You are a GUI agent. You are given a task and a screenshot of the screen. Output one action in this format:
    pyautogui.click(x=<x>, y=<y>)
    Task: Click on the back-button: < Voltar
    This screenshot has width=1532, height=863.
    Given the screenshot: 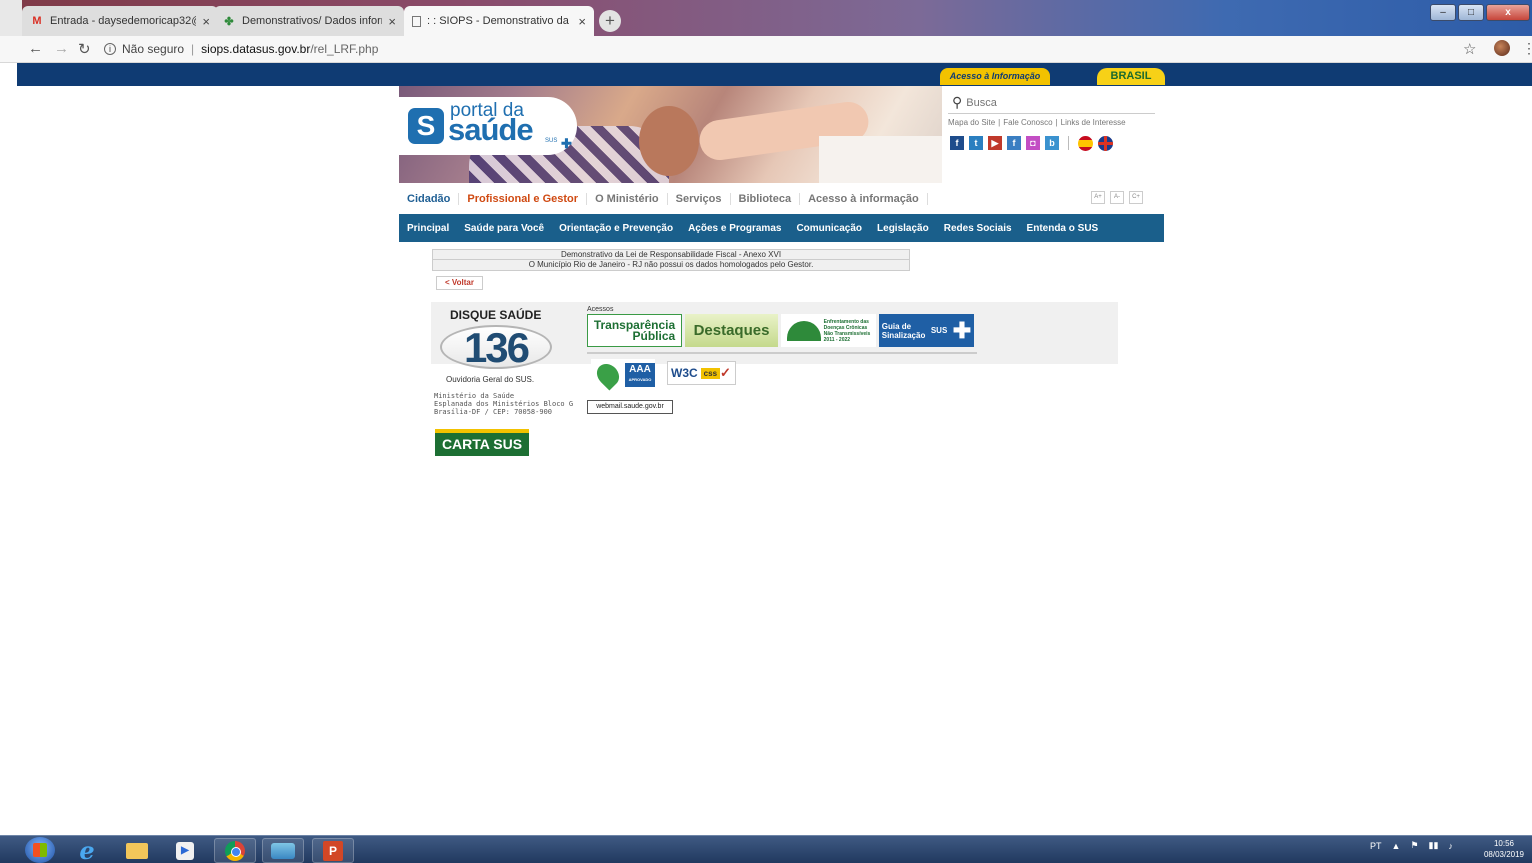 What is the action you would take?
    pyautogui.click(x=459, y=283)
    